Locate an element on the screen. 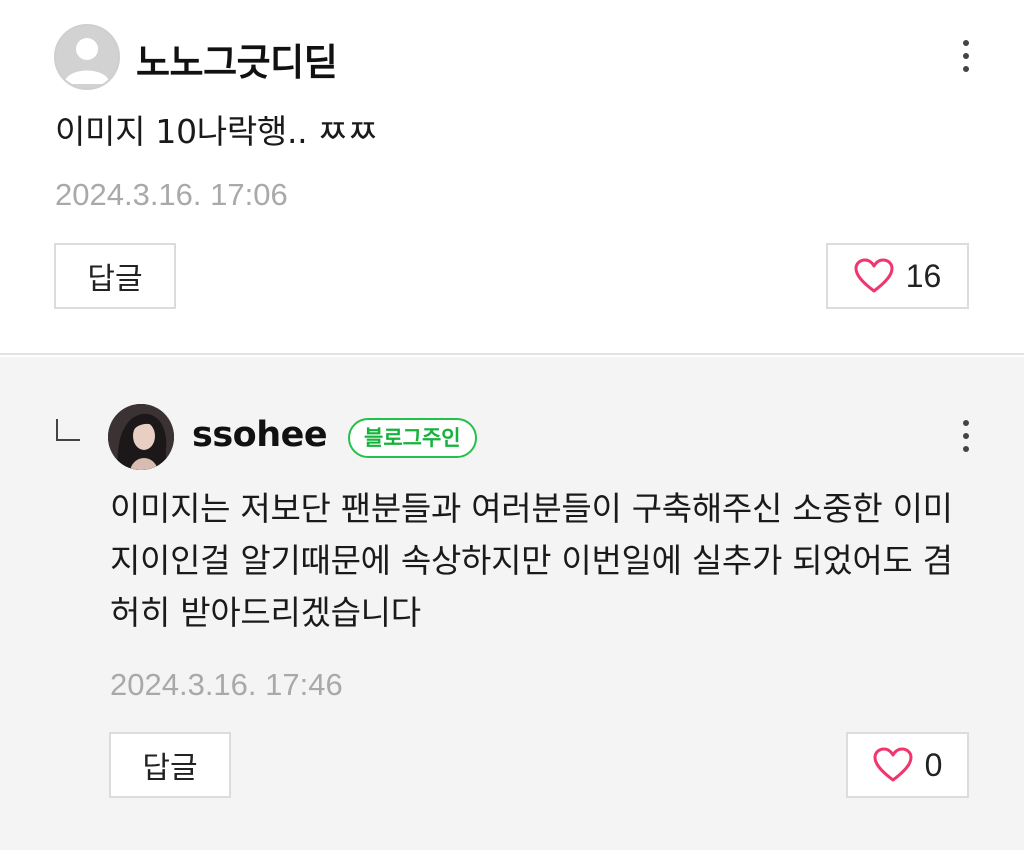 The height and width of the screenshot is (850, 1024). comment-date: 2024.3.16. 17:46 is located at coordinates (226, 684).